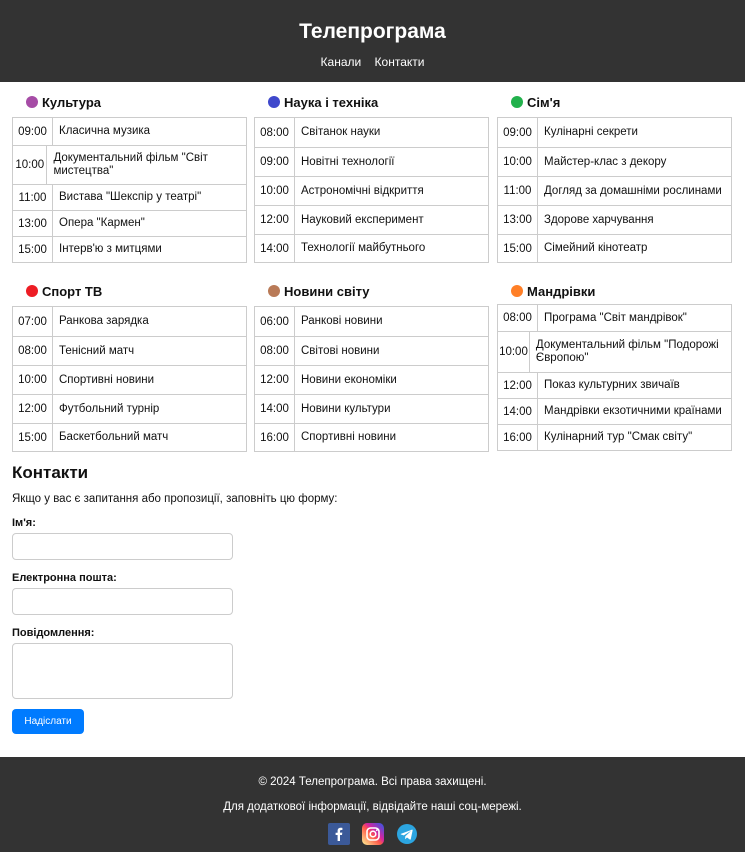 The height and width of the screenshot is (852, 745). I want to click on schedule-row: 11:00 Догляд за домашніми рослинами, so click(614, 190).